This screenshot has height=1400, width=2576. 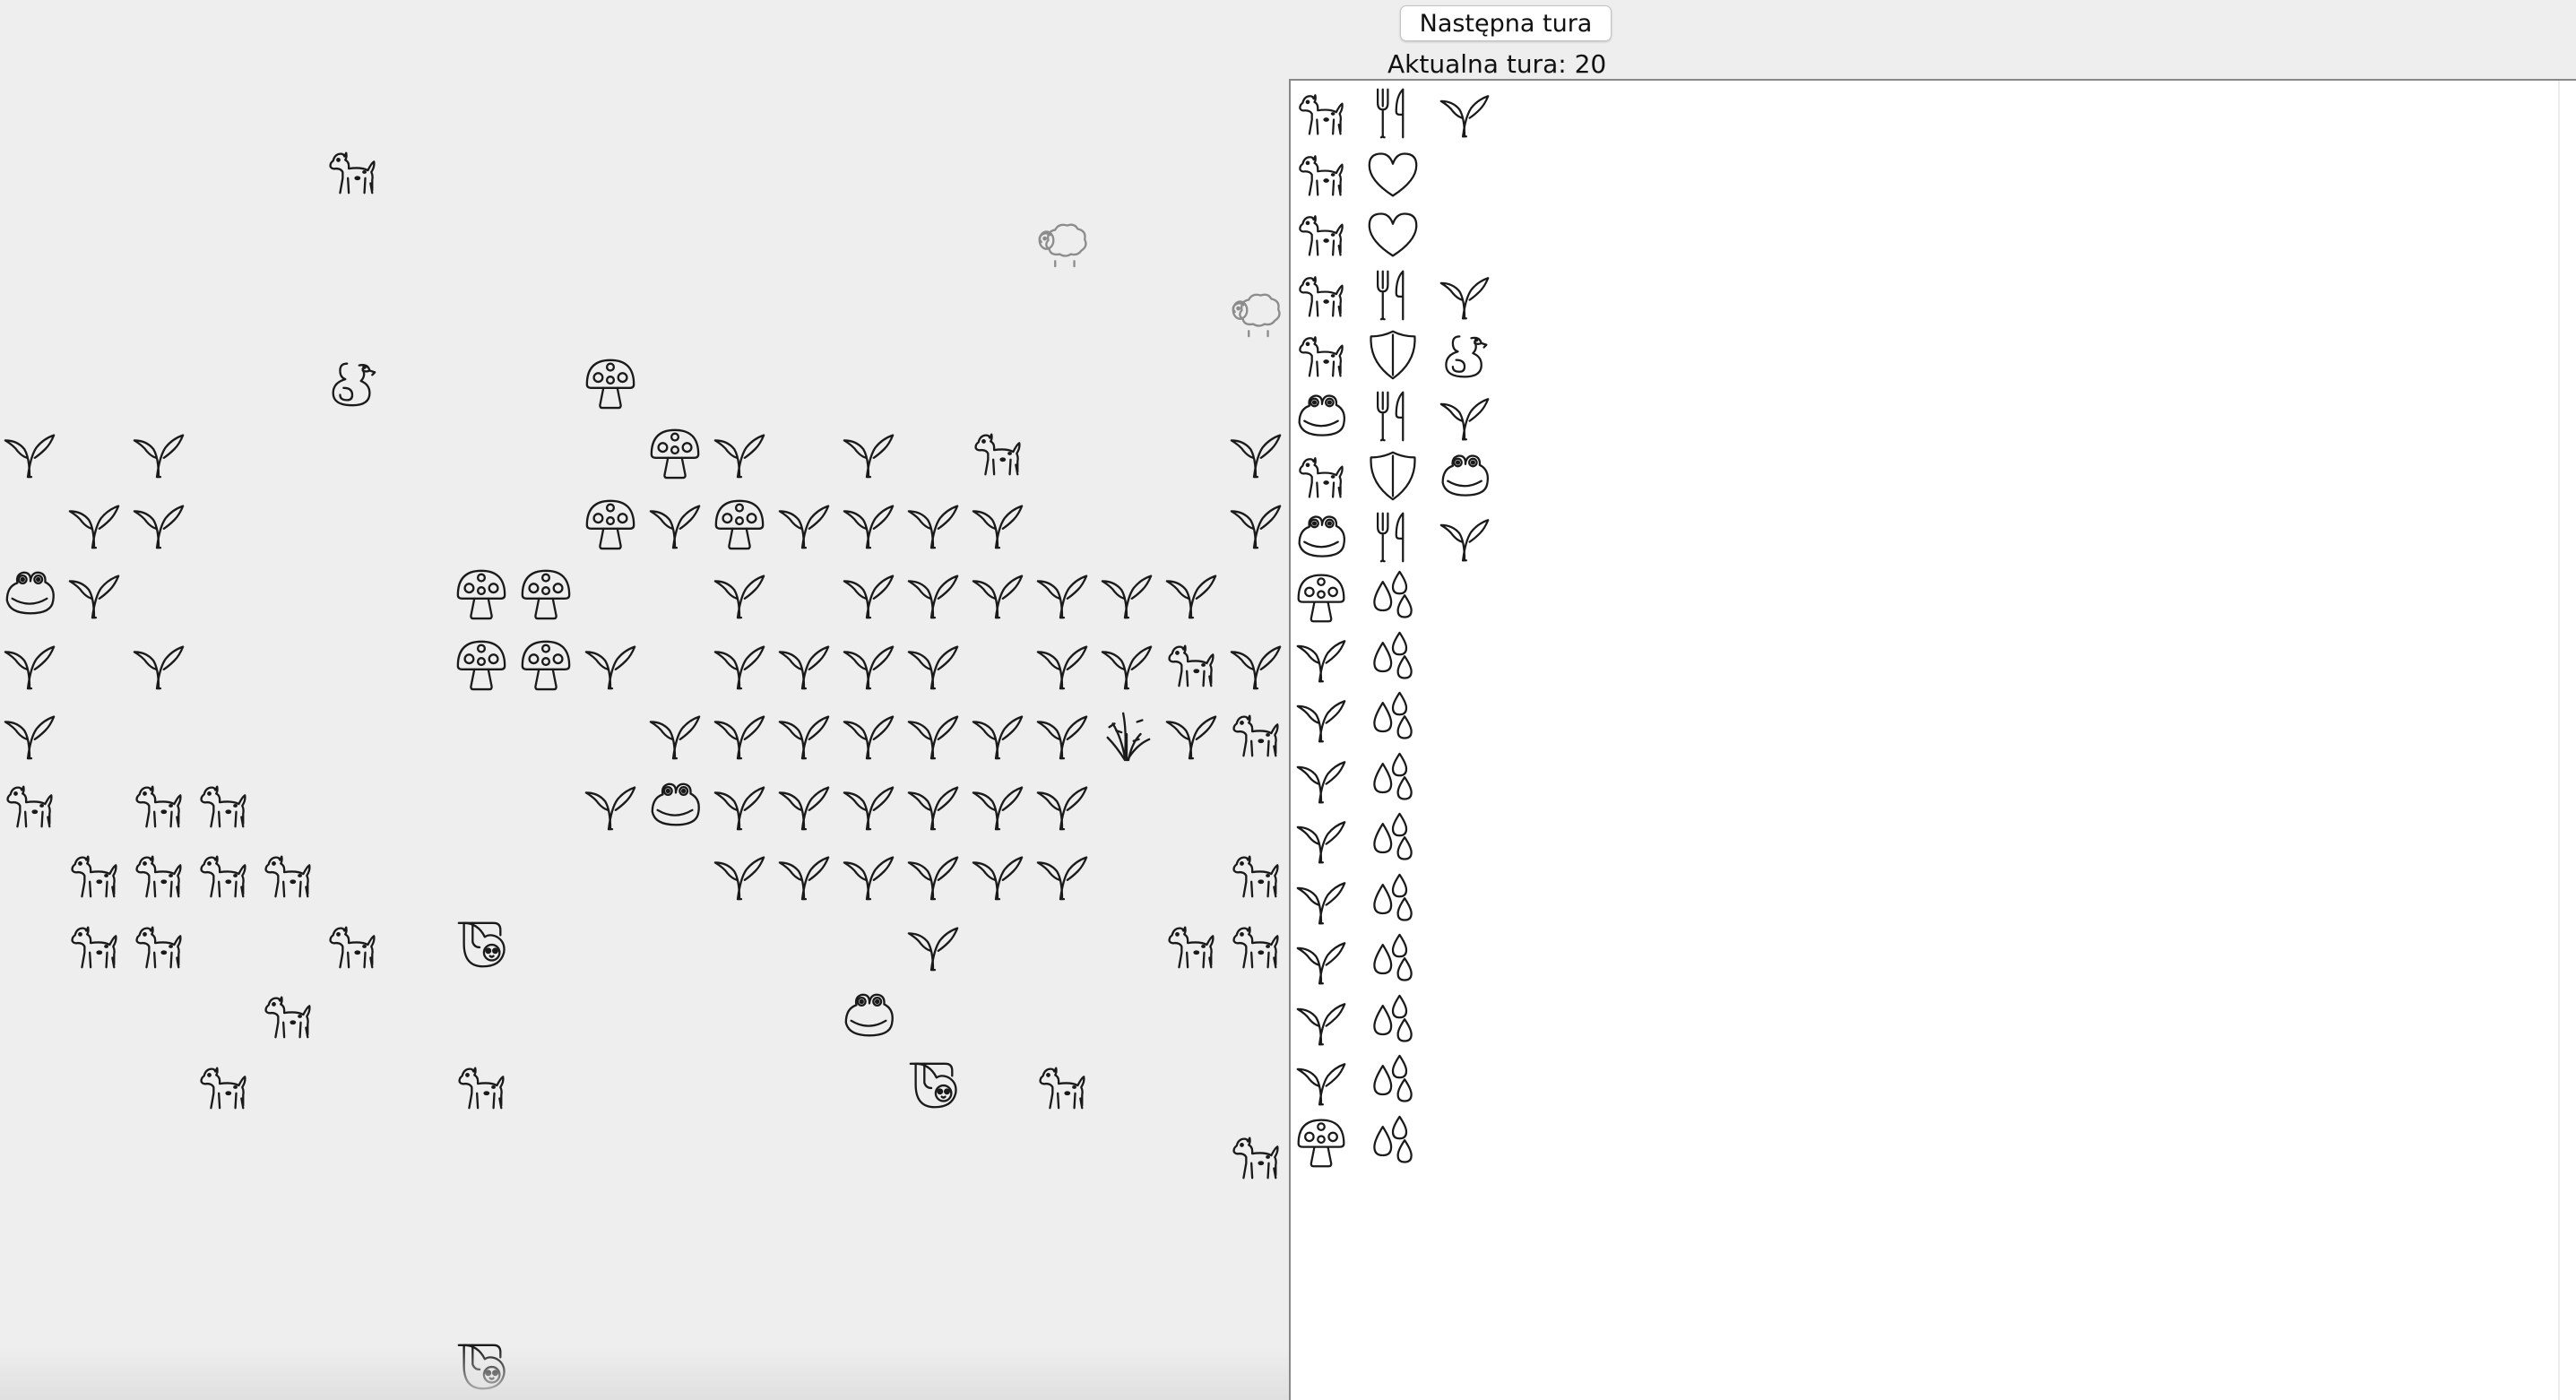 What do you see at coordinates (1393, 234) in the screenshot?
I see `heart-icon` at bounding box center [1393, 234].